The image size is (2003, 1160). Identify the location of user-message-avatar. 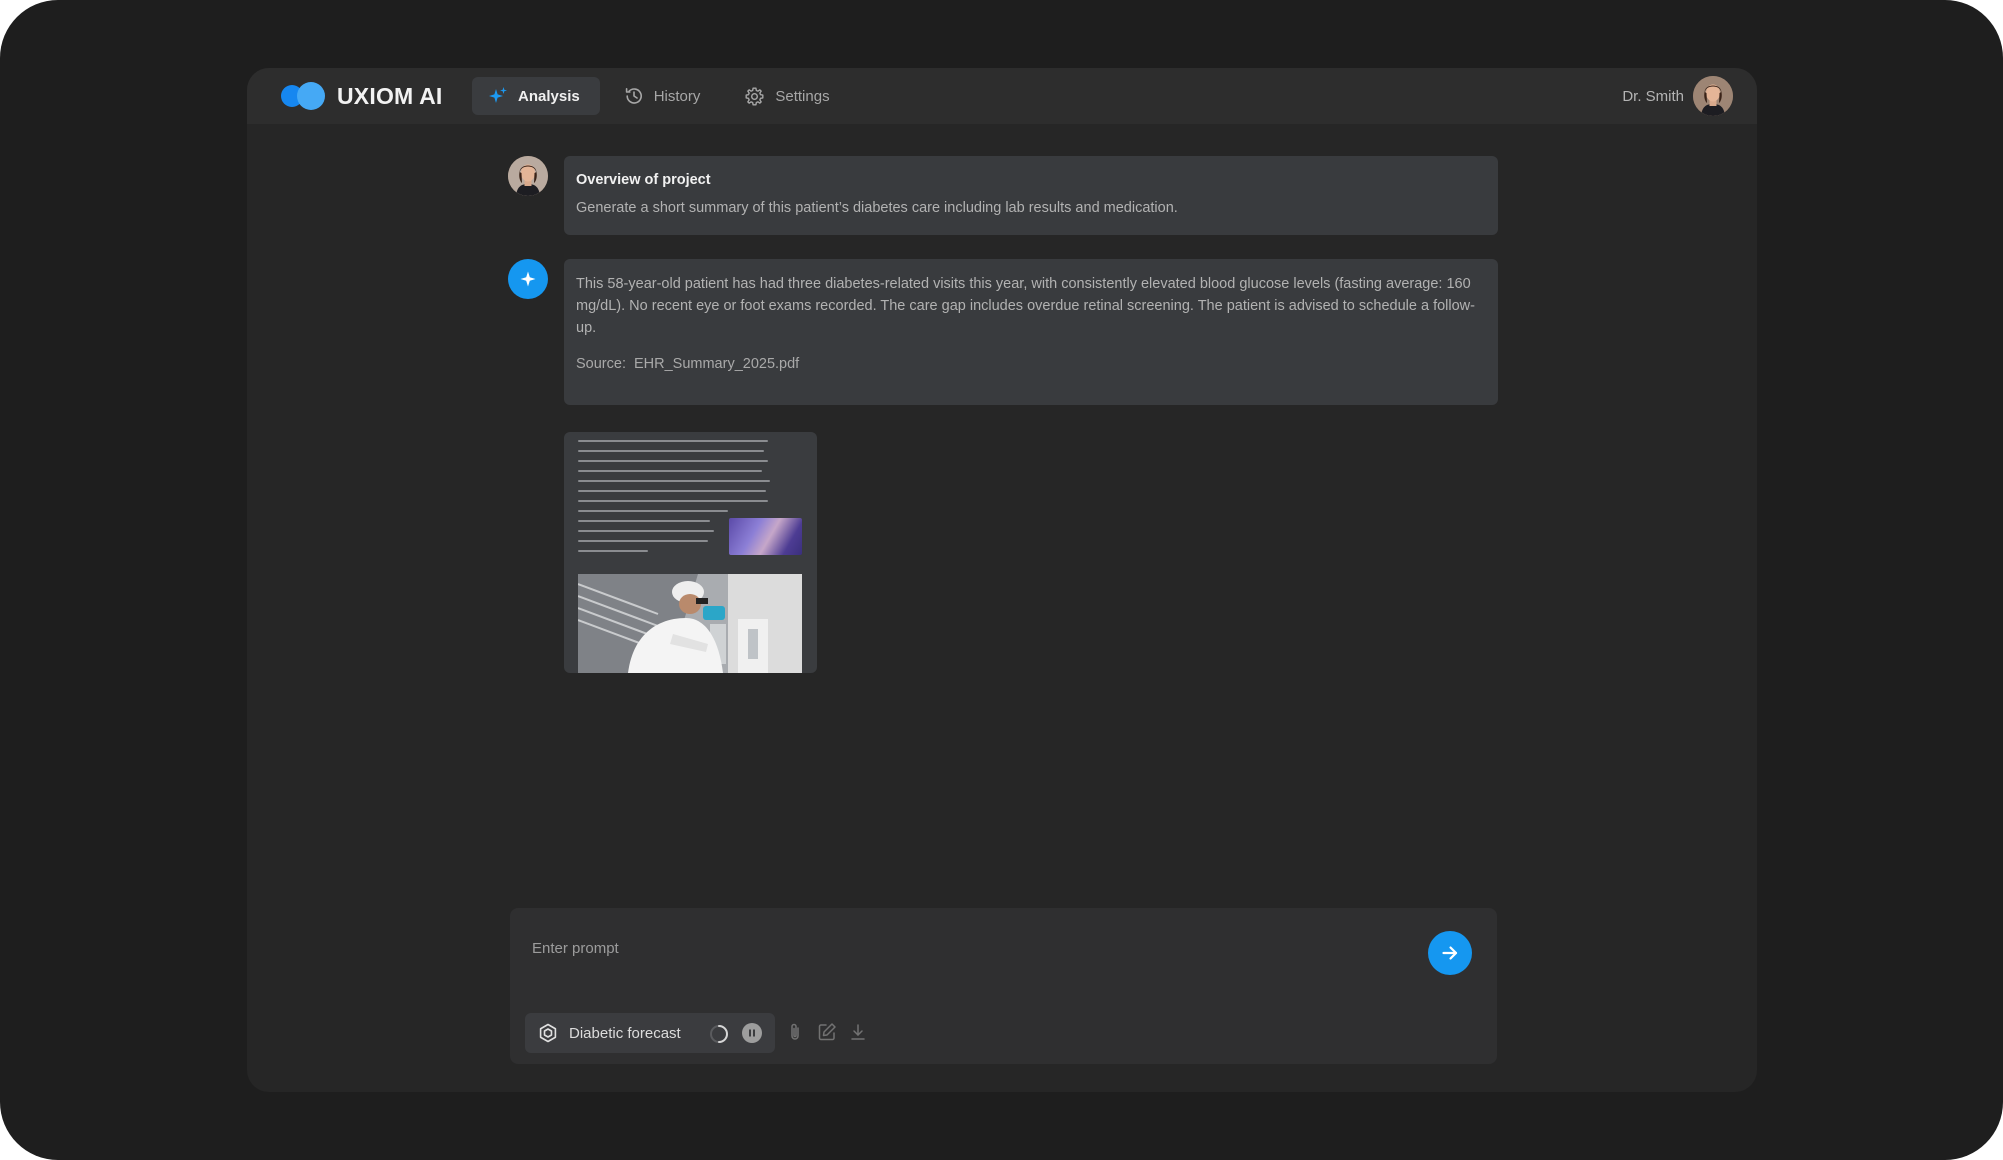
(528, 176).